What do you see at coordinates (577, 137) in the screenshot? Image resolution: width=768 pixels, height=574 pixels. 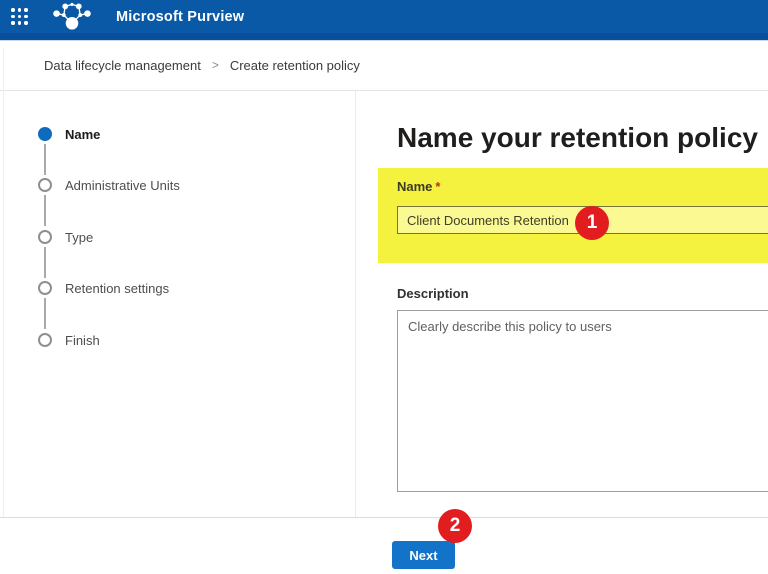 I see `page-title: Name your retention policy` at bounding box center [577, 137].